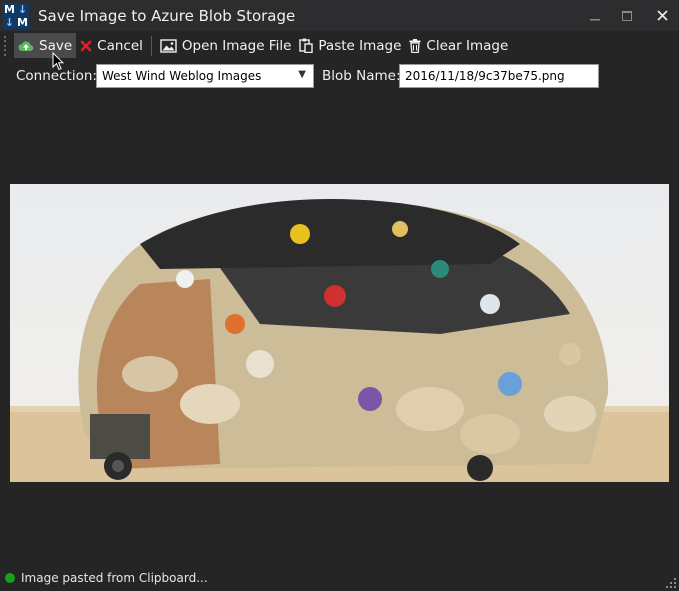 This screenshot has height=591, width=679. What do you see at coordinates (671, 583) in the screenshot?
I see `resize-grip-icon` at bounding box center [671, 583].